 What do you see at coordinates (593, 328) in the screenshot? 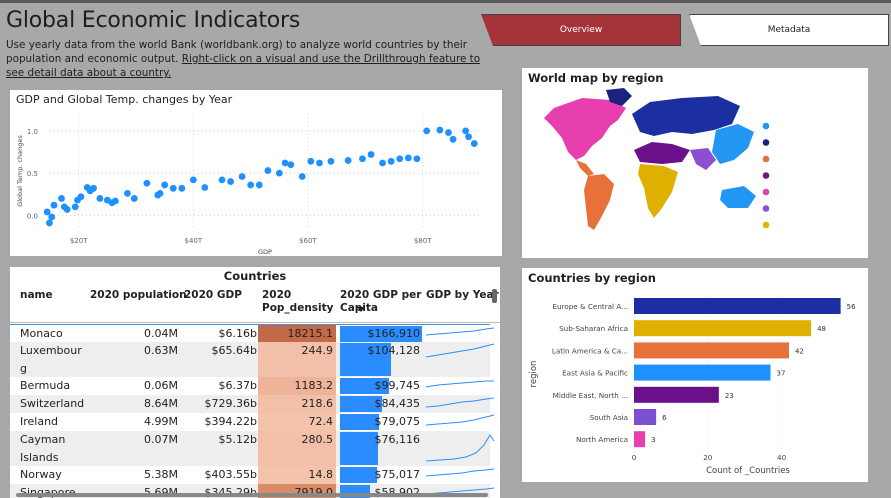
I see `bar-category-label: Sub-Saharan Africa` at bounding box center [593, 328].